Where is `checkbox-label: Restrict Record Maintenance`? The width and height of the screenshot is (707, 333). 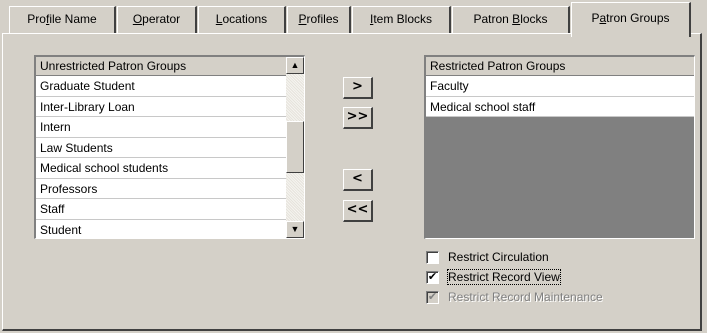 checkbox-label: Restrict Record Maintenance is located at coordinates (525, 297).